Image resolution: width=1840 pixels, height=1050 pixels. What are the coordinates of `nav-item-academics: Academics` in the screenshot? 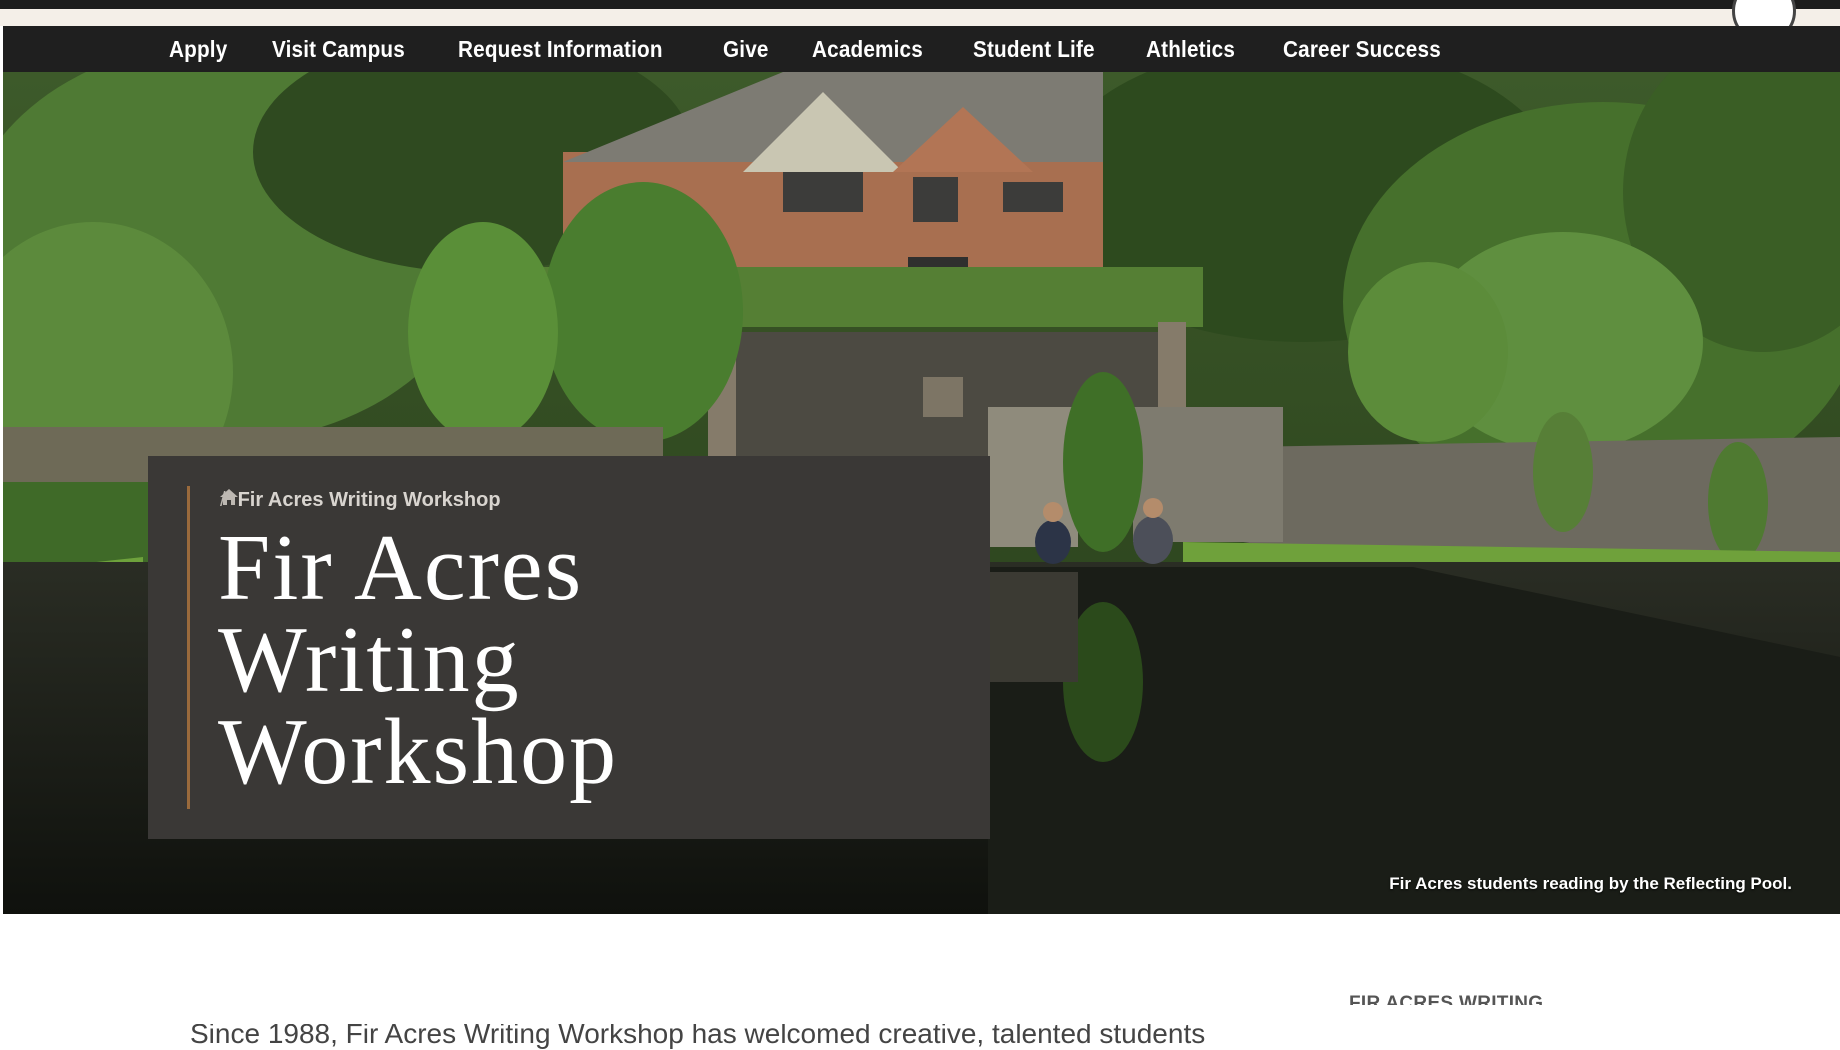 It's located at (867, 49).